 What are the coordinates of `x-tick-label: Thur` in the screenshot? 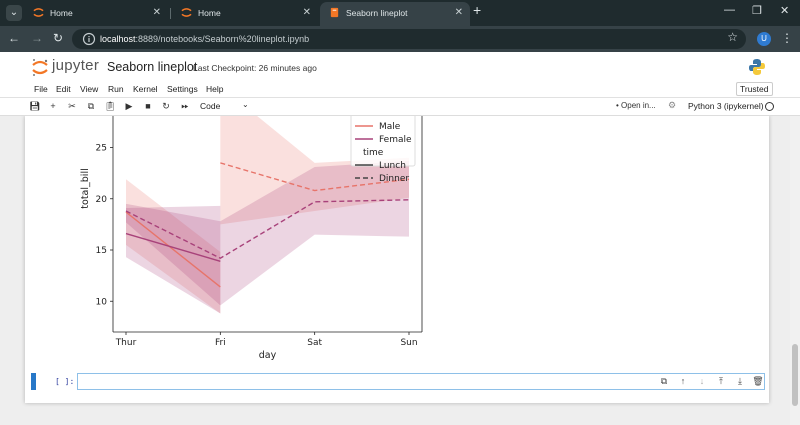 It's located at (126, 343).